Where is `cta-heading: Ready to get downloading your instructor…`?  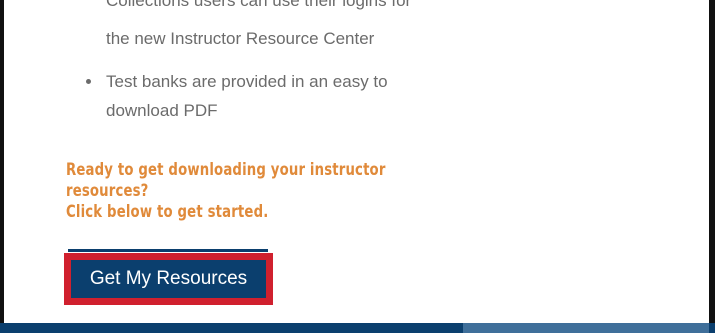 cta-heading: Ready to get downloading your instructor… is located at coordinates (226, 191).